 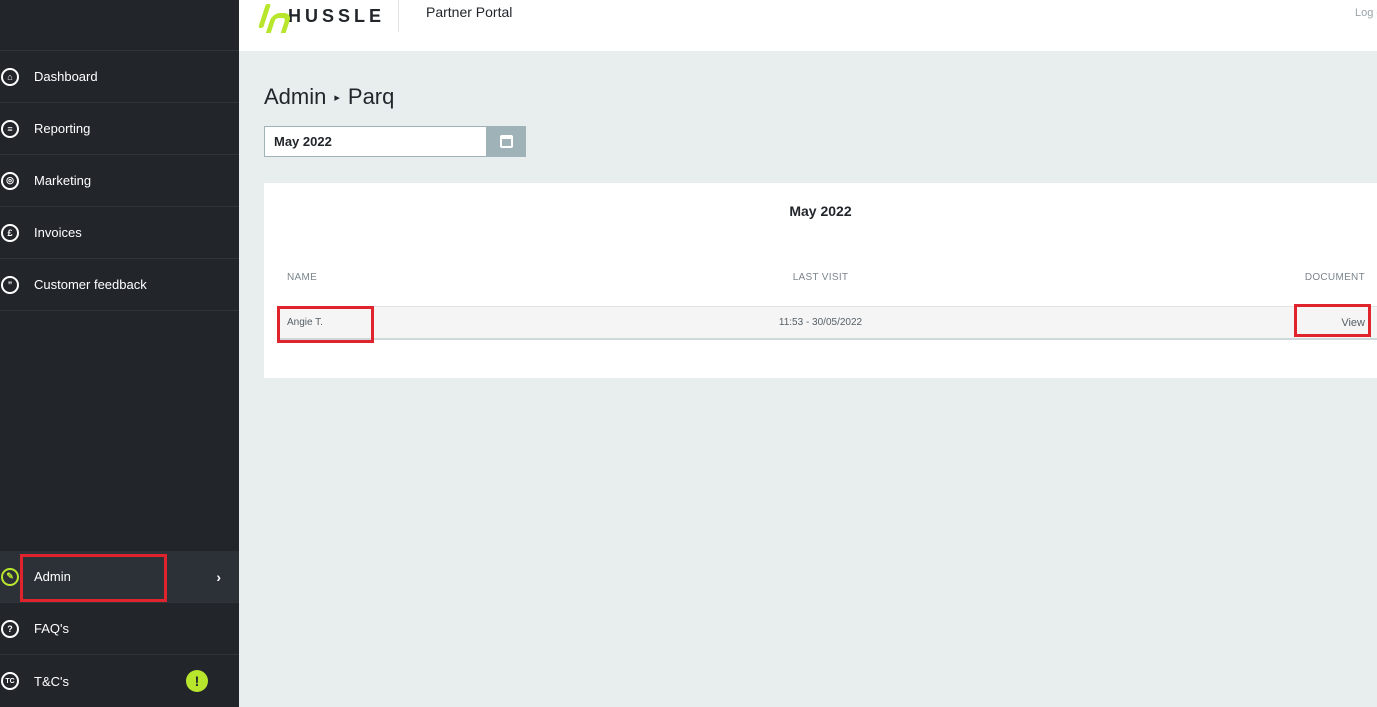 I want to click on home-icon: ⌂, so click(x=10, y=76).